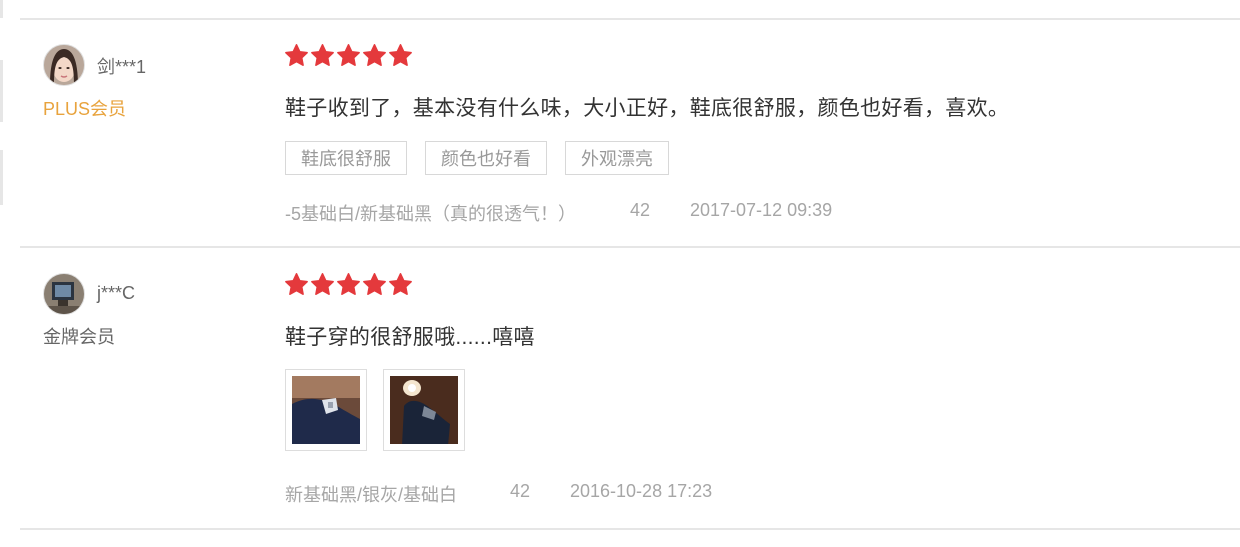 The image size is (1240, 547). Describe the element at coordinates (1, 273) in the screenshot. I see `left-edge` at that location.